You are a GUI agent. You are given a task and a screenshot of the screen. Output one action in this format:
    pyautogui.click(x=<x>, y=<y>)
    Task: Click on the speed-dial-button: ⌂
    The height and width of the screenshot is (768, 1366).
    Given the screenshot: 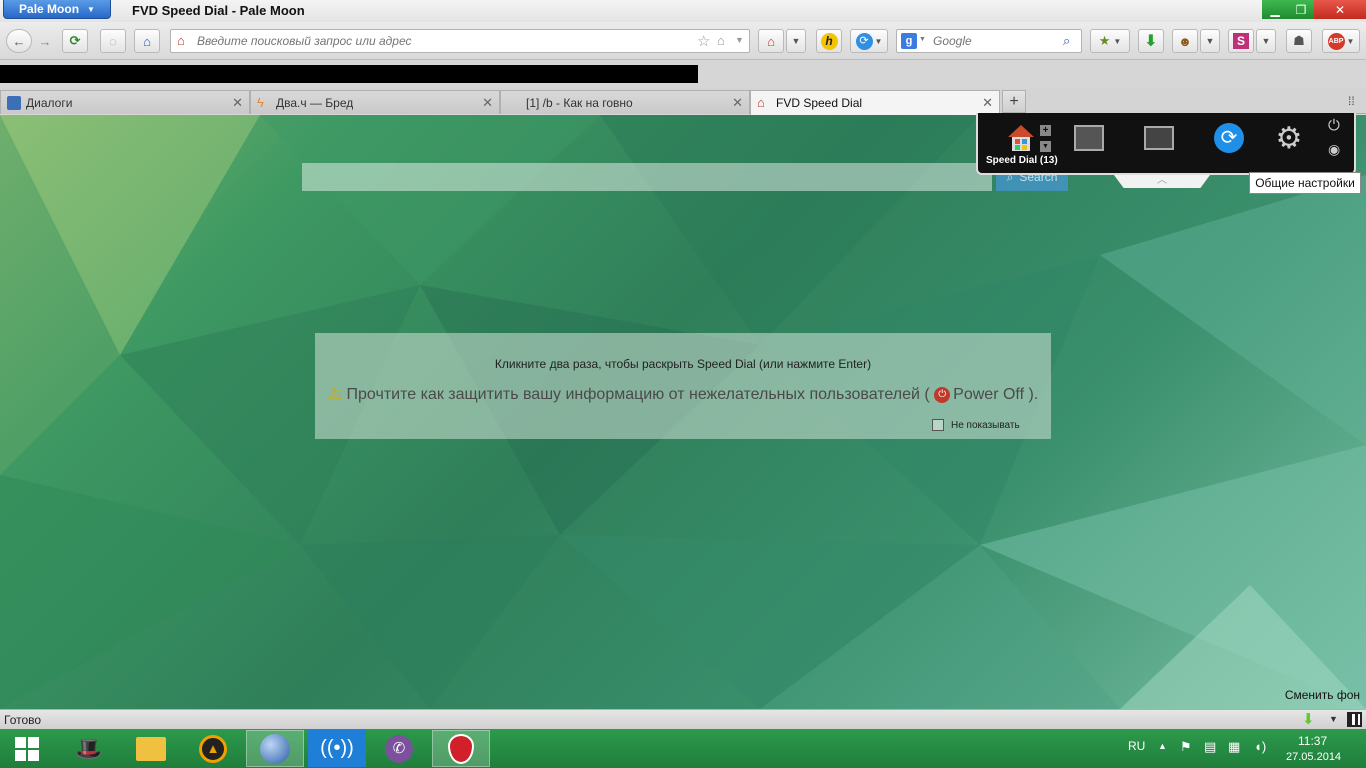 What is the action you would take?
    pyautogui.click(x=771, y=41)
    